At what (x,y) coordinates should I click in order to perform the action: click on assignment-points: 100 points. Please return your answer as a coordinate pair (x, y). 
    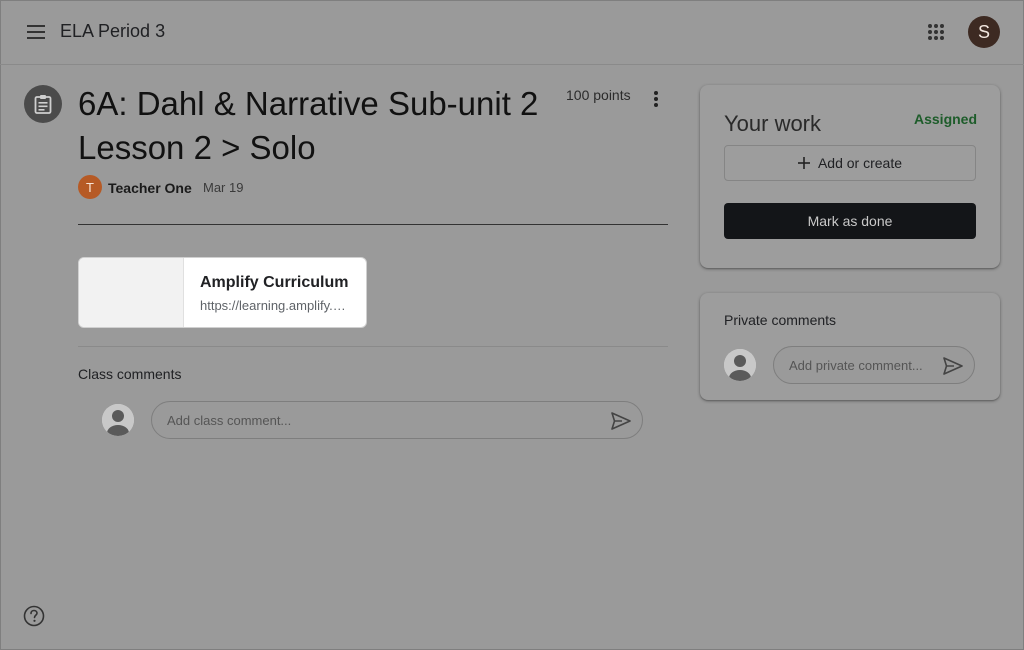
    Looking at the image, I should click on (598, 95).